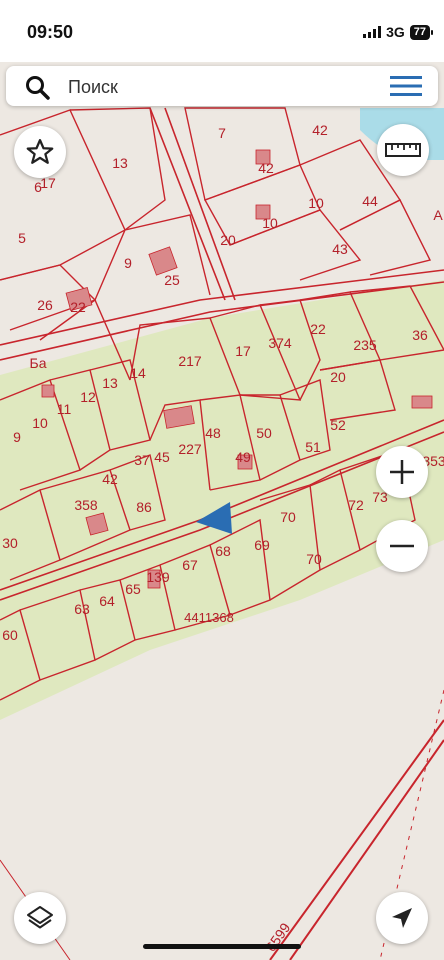 This screenshot has height=960, width=444. I want to click on parcel-label: 64, so click(107, 601).